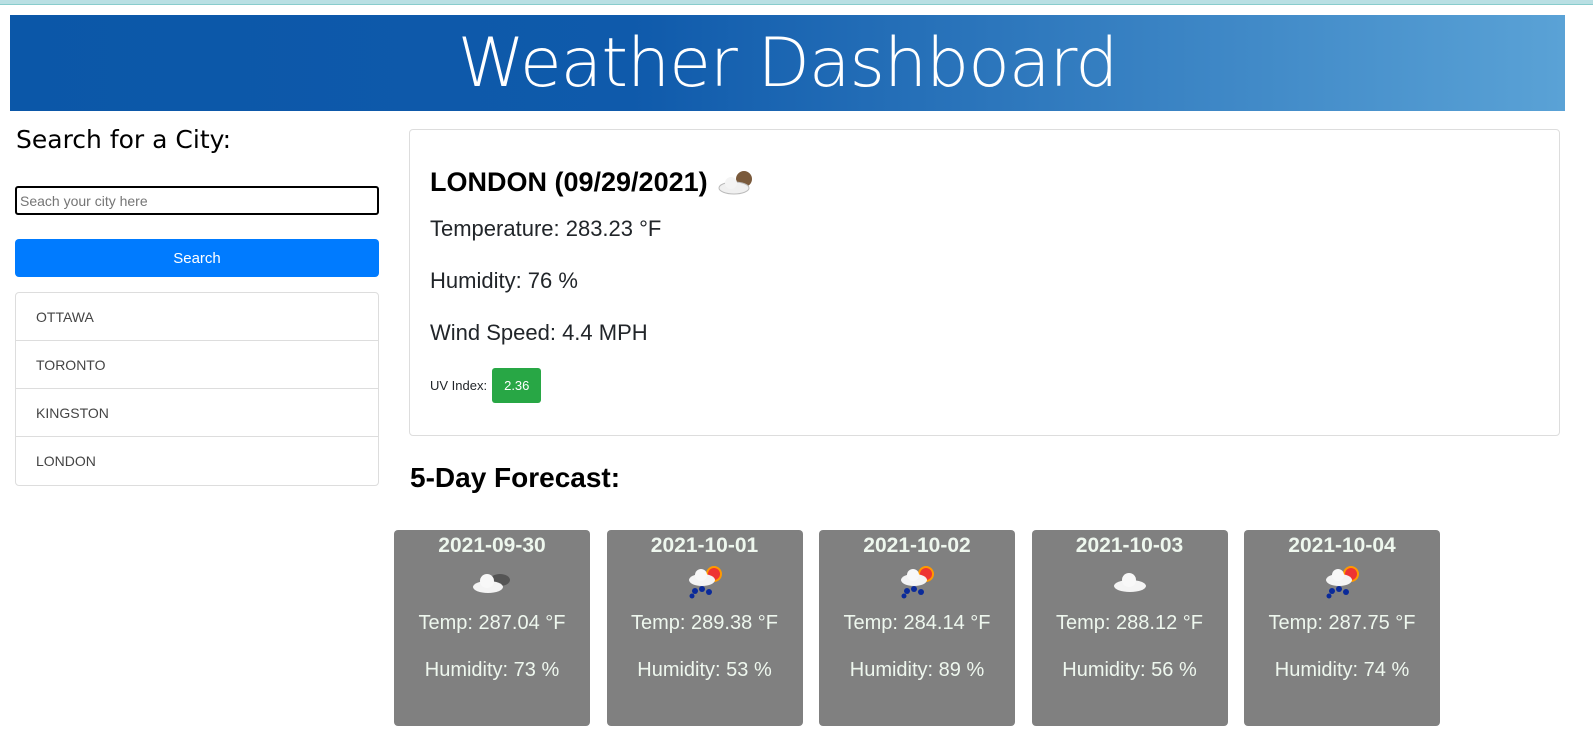  I want to click on history-item-ottawa: OTTAWA, so click(197, 317).